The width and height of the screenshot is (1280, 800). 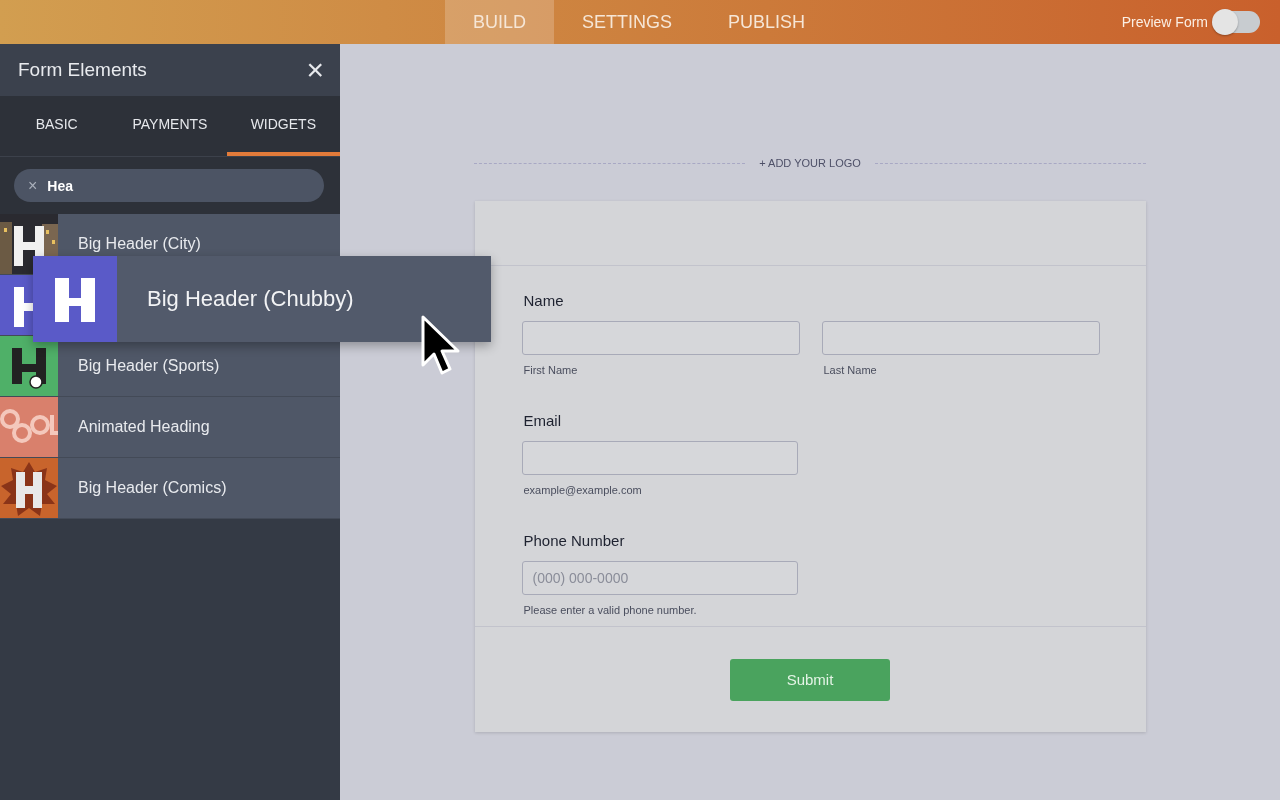 I want to click on email-input, so click(x=659, y=458).